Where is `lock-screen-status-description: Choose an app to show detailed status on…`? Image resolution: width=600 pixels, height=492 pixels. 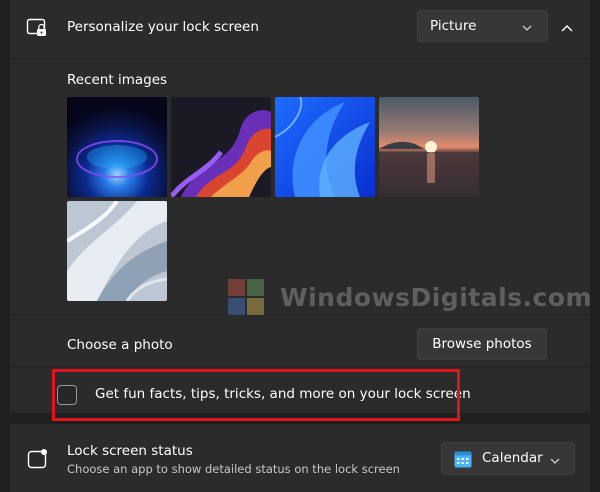
lock-screen-status-description: Choose an app to show detailed status on… is located at coordinates (233, 469).